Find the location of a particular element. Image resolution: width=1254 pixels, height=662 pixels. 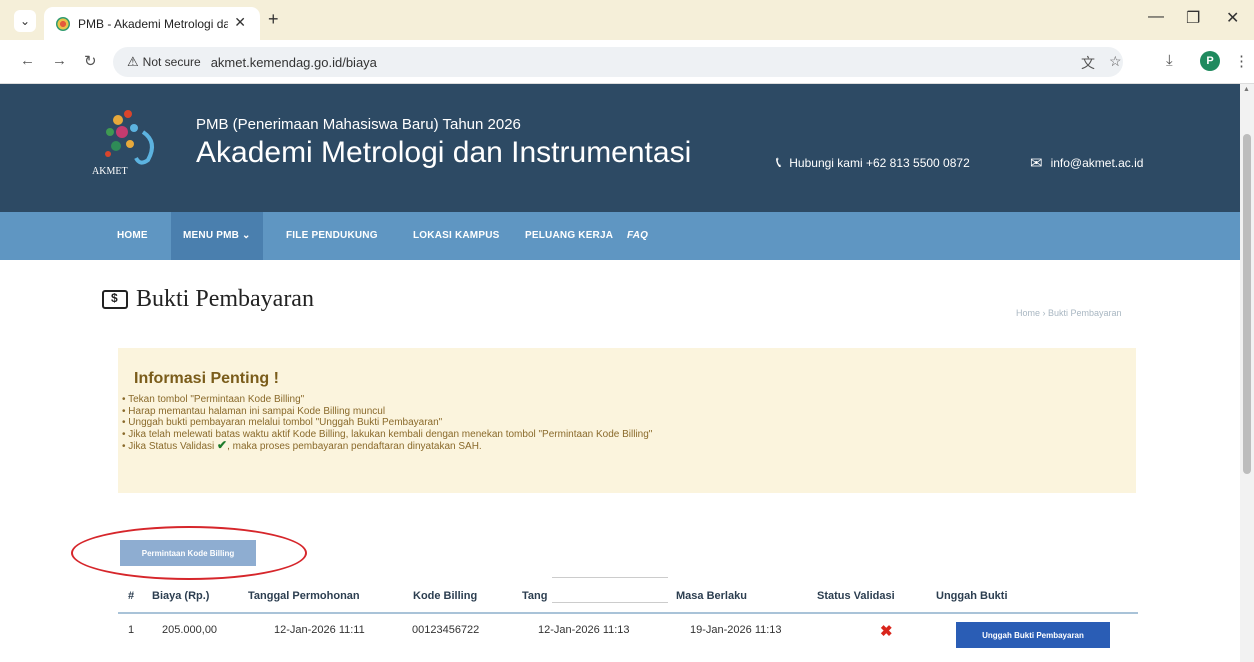

money-icon is located at coordinates (115, 299).